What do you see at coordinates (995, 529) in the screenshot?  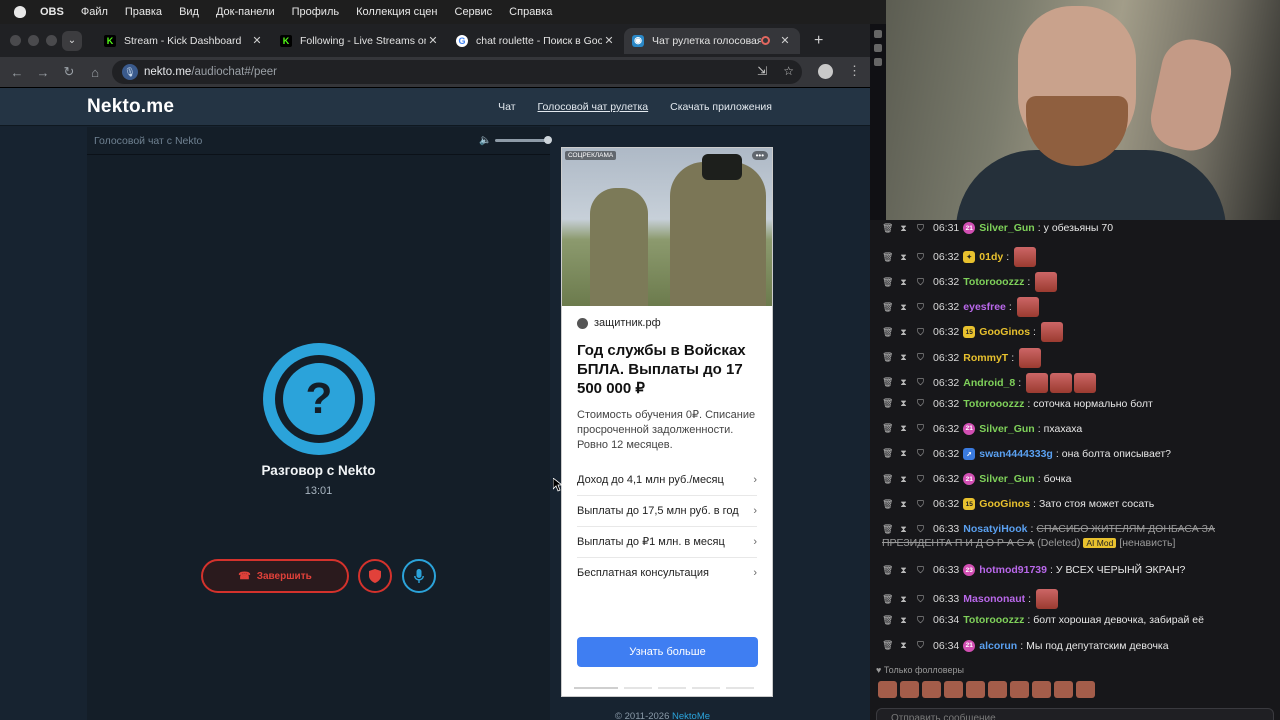 I see `username: NosatyiHook` at bounding box center [995, 529].